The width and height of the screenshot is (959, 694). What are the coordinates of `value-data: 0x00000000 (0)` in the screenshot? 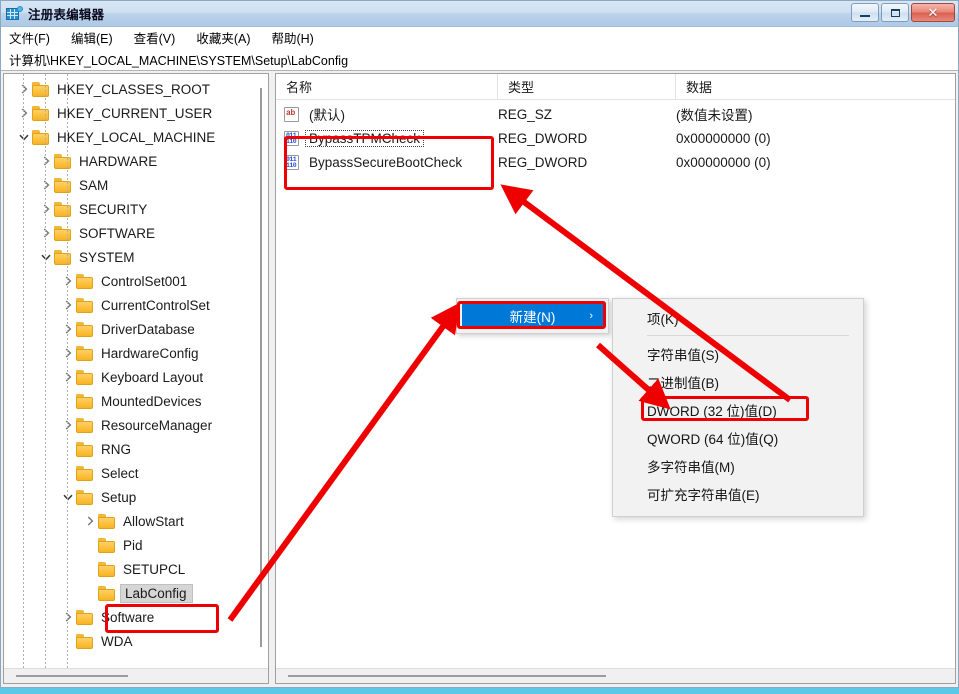 It's located at (723, 162).